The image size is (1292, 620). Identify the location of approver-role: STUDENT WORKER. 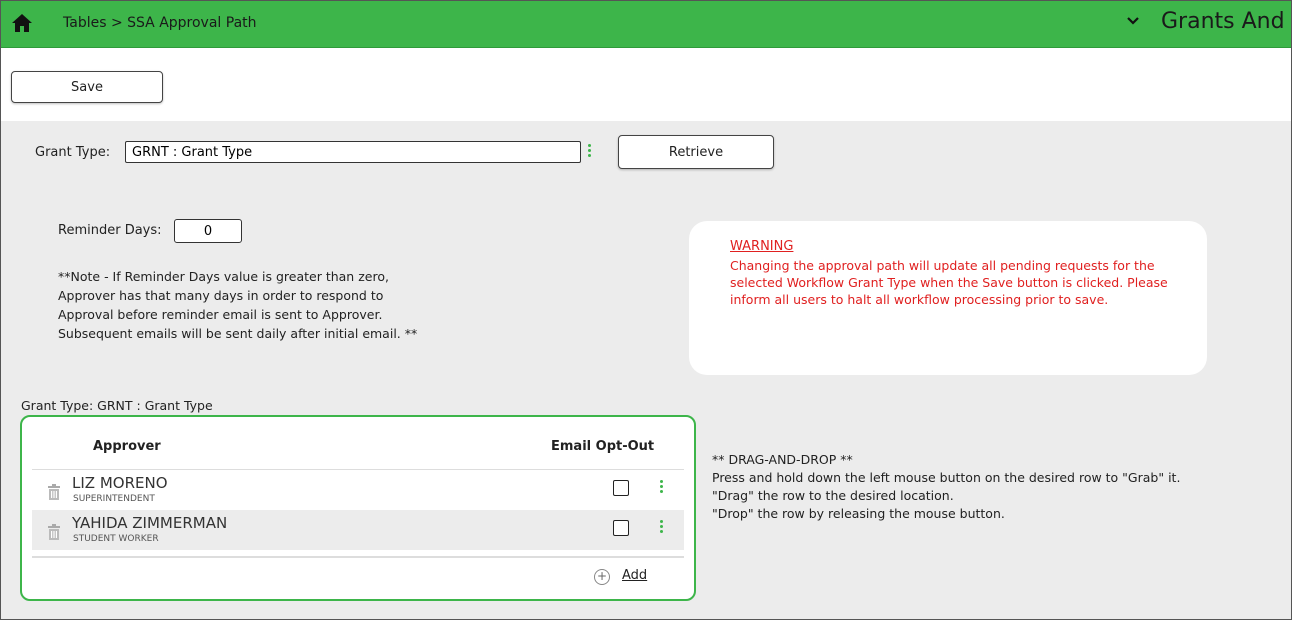
(116, 539).